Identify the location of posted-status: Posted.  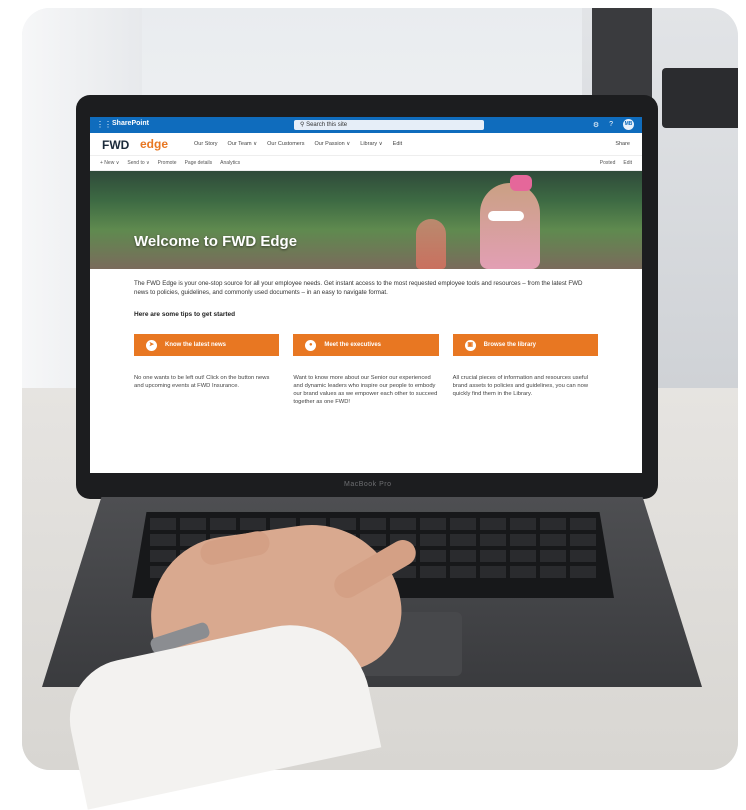
(607, 163).